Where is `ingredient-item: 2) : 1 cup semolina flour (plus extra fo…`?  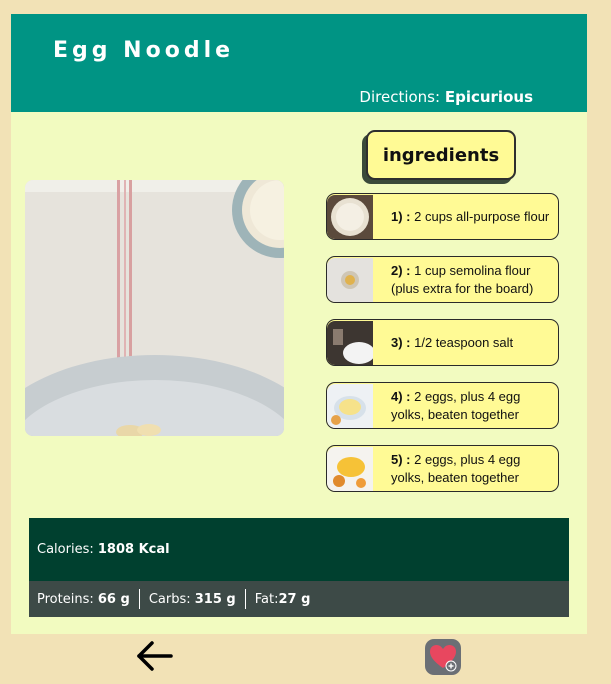
ingredient-item: 2) : 1 cup semolina flour (plus extra fo… is located at coordinates (442, 279).